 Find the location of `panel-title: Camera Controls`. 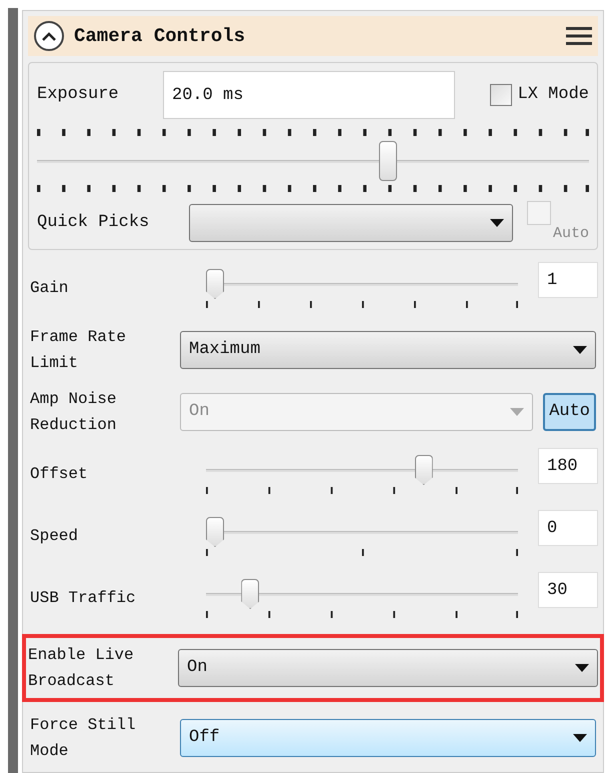

panel-title: Camera Controls is located at coordinates (160, 36).